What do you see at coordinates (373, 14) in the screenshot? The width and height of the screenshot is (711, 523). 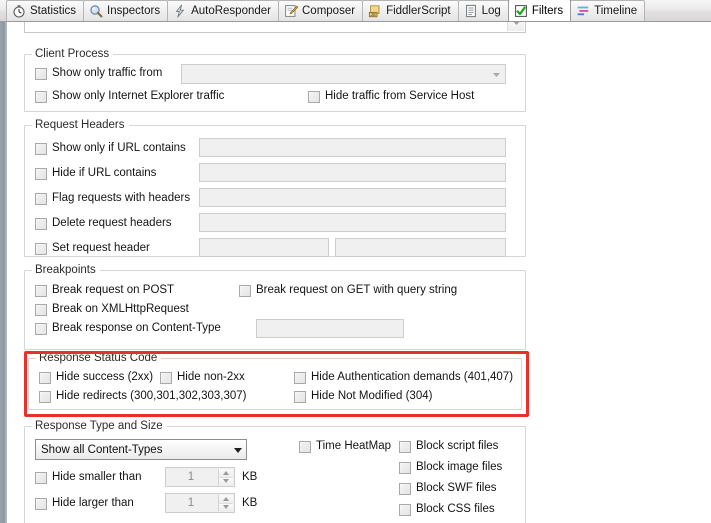 I see `svg-text: JS` at bounding box center [373, 14].